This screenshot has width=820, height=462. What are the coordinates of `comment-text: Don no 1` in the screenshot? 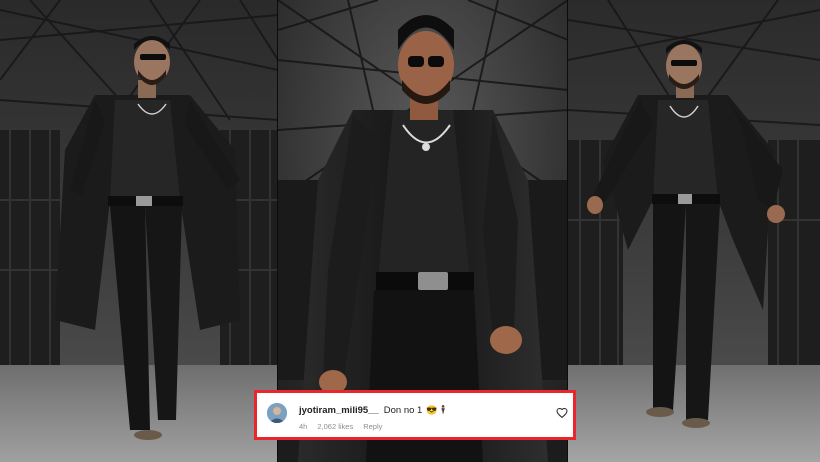 It's located at (403, 410).